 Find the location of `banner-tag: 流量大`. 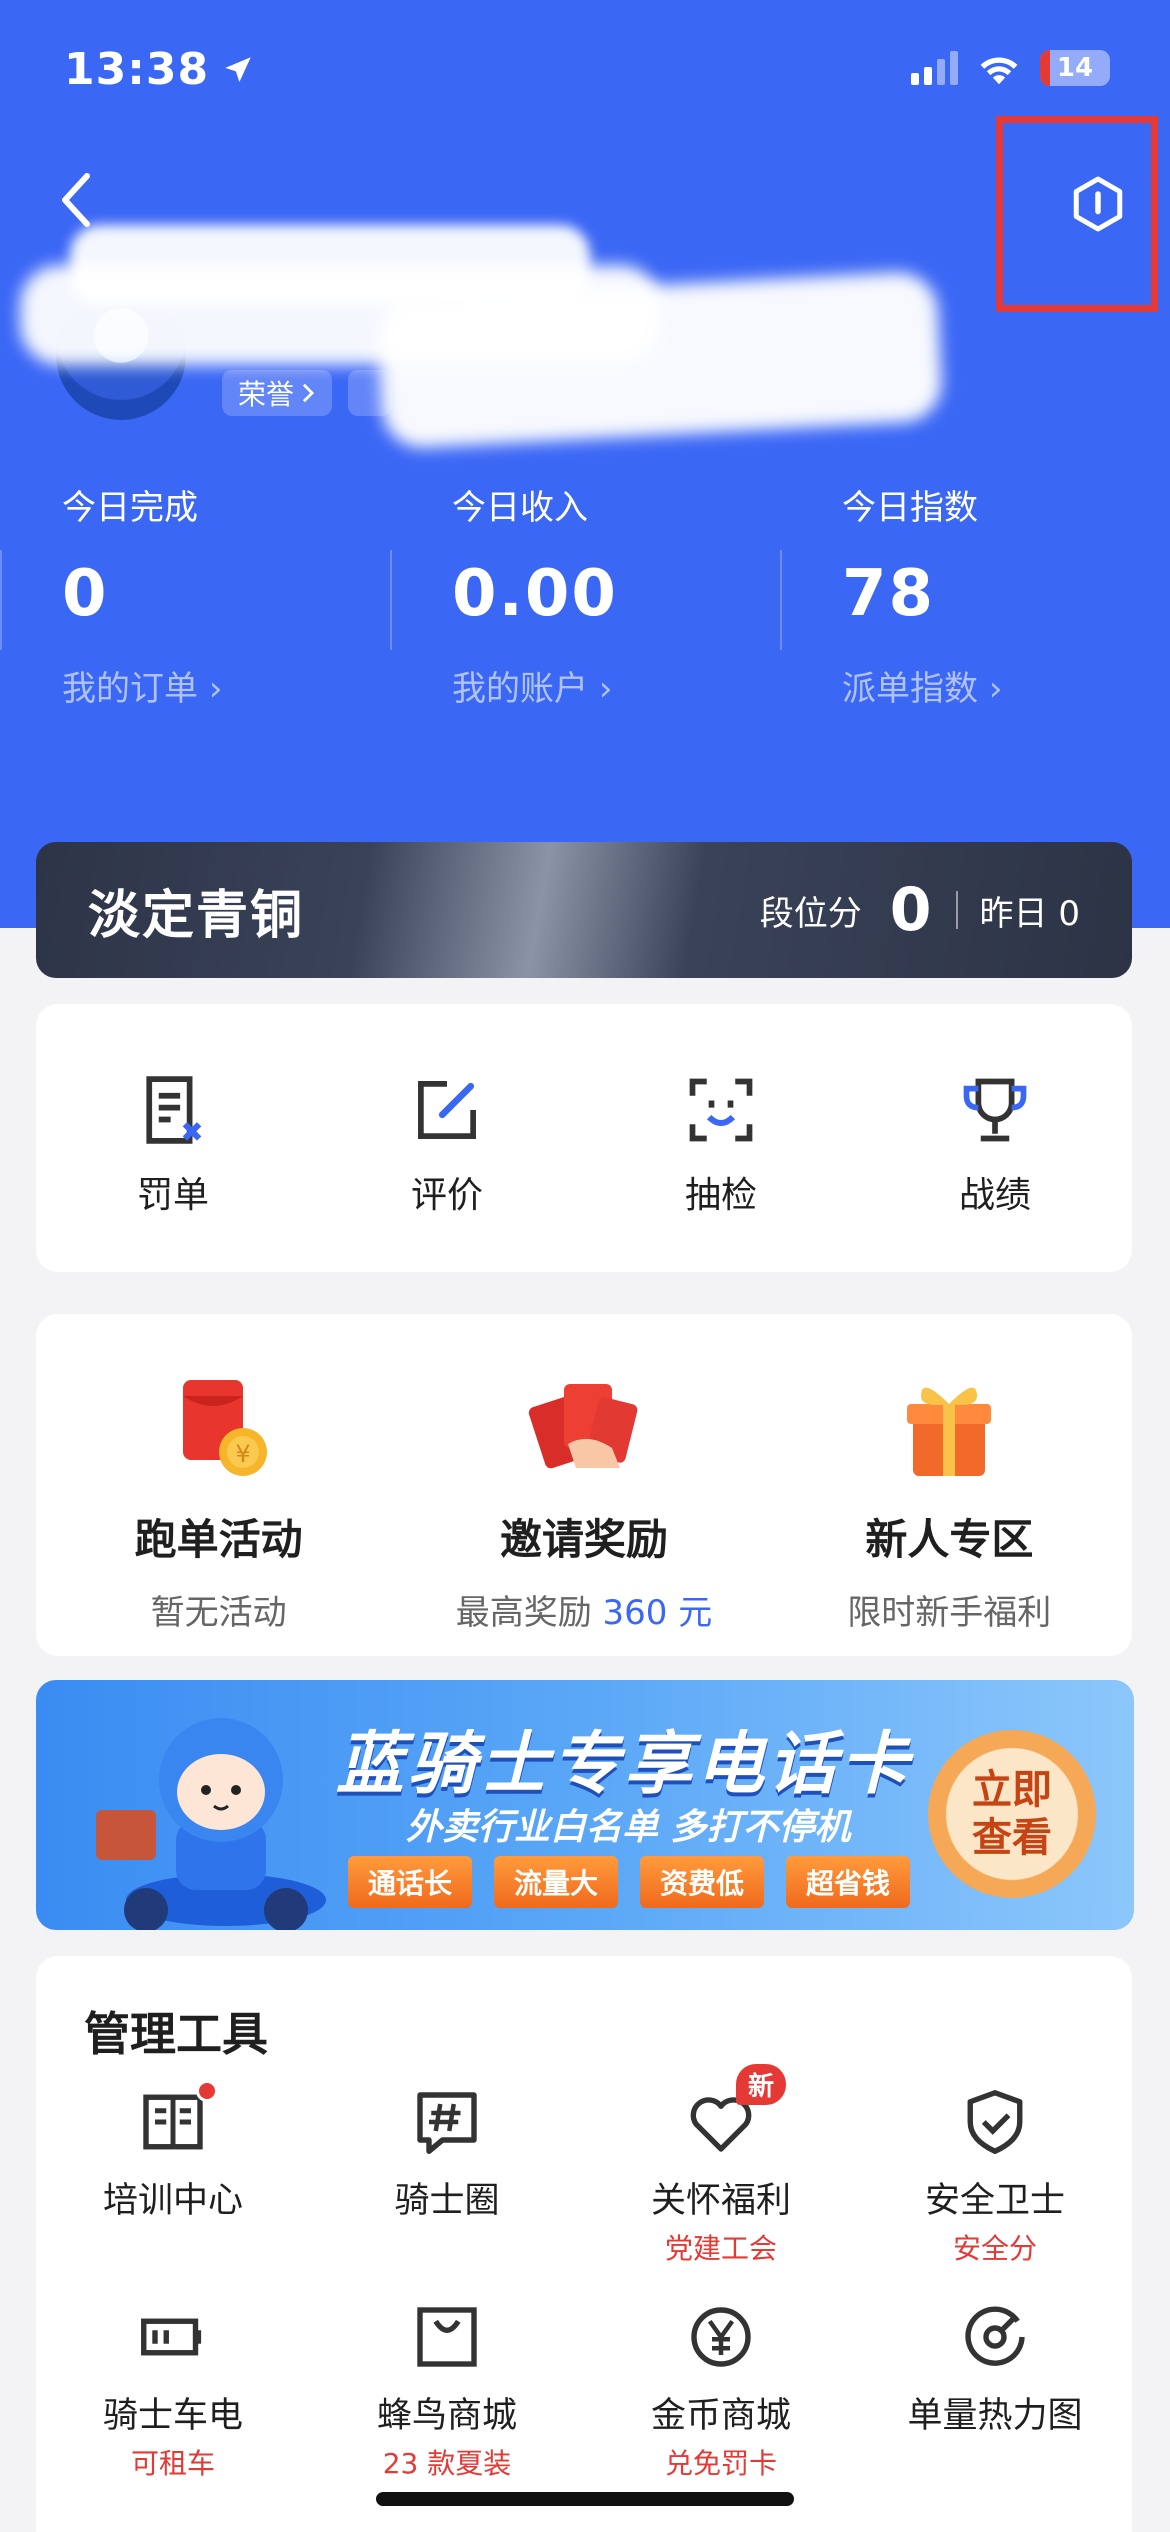

banner-tag: 流量大 is located at coordinates (556, 1882).